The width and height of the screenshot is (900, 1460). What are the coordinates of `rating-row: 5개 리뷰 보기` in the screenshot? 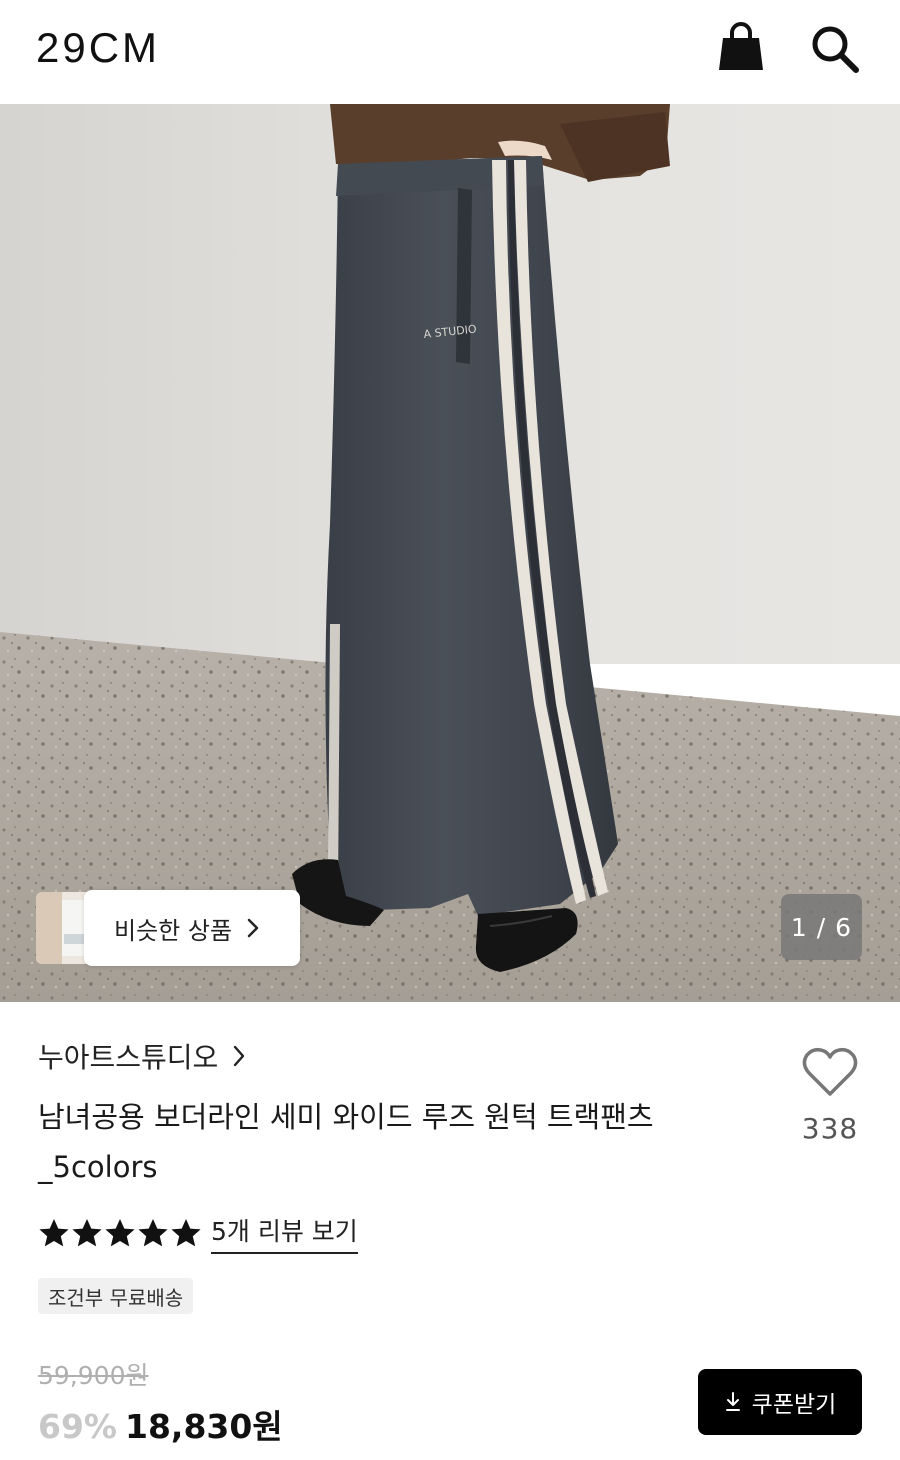 It's located at (198, 1233).